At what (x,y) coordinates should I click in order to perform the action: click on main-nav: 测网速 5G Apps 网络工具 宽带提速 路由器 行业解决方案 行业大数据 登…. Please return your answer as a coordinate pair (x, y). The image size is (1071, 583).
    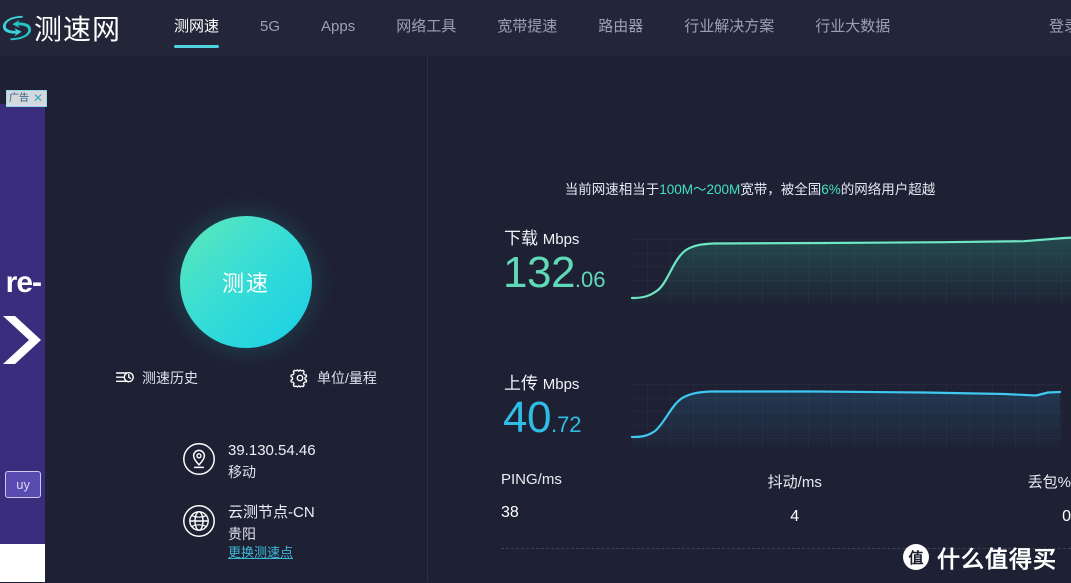
    Looking at the image, I should click on (622, 28).